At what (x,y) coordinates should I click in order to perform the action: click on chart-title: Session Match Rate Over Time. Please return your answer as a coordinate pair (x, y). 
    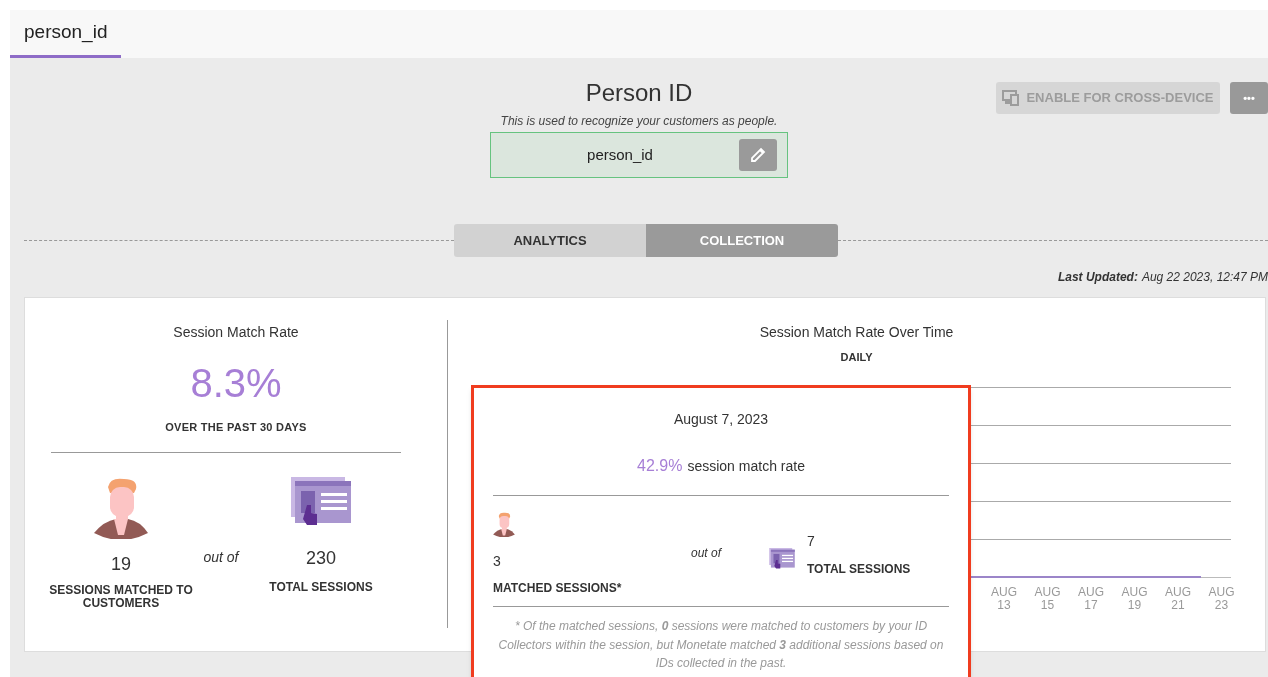
    Looking at the image, I should click on (856, 332).